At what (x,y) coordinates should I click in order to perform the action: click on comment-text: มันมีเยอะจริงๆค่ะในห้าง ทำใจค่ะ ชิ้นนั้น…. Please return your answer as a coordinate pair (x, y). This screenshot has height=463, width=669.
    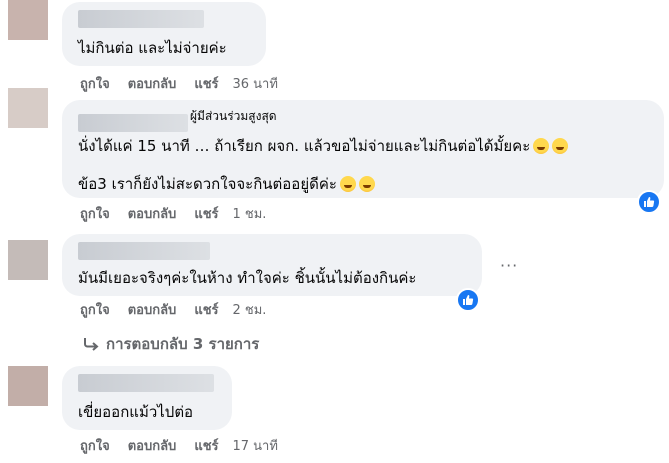
    Looking at the image, I should click on (247, 278).